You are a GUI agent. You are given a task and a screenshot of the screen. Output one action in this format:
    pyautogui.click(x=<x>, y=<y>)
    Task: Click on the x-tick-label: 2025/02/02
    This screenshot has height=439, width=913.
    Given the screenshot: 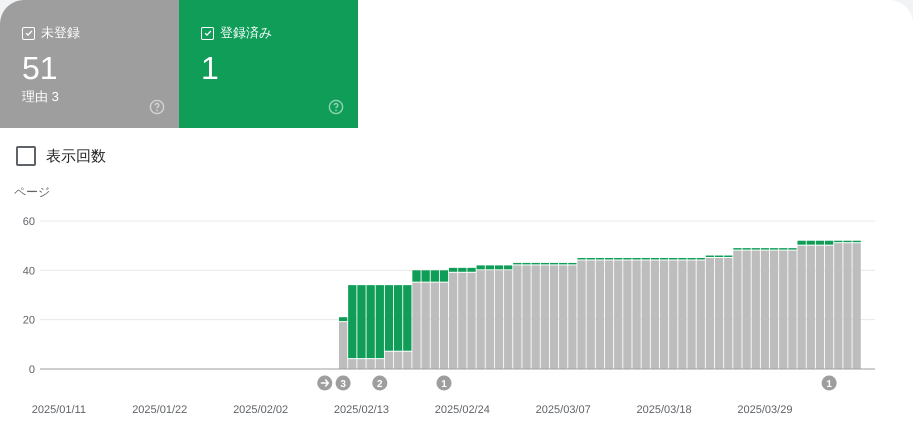 What is the action you would take?
    pyautogui.click(x=260, y=410)
    